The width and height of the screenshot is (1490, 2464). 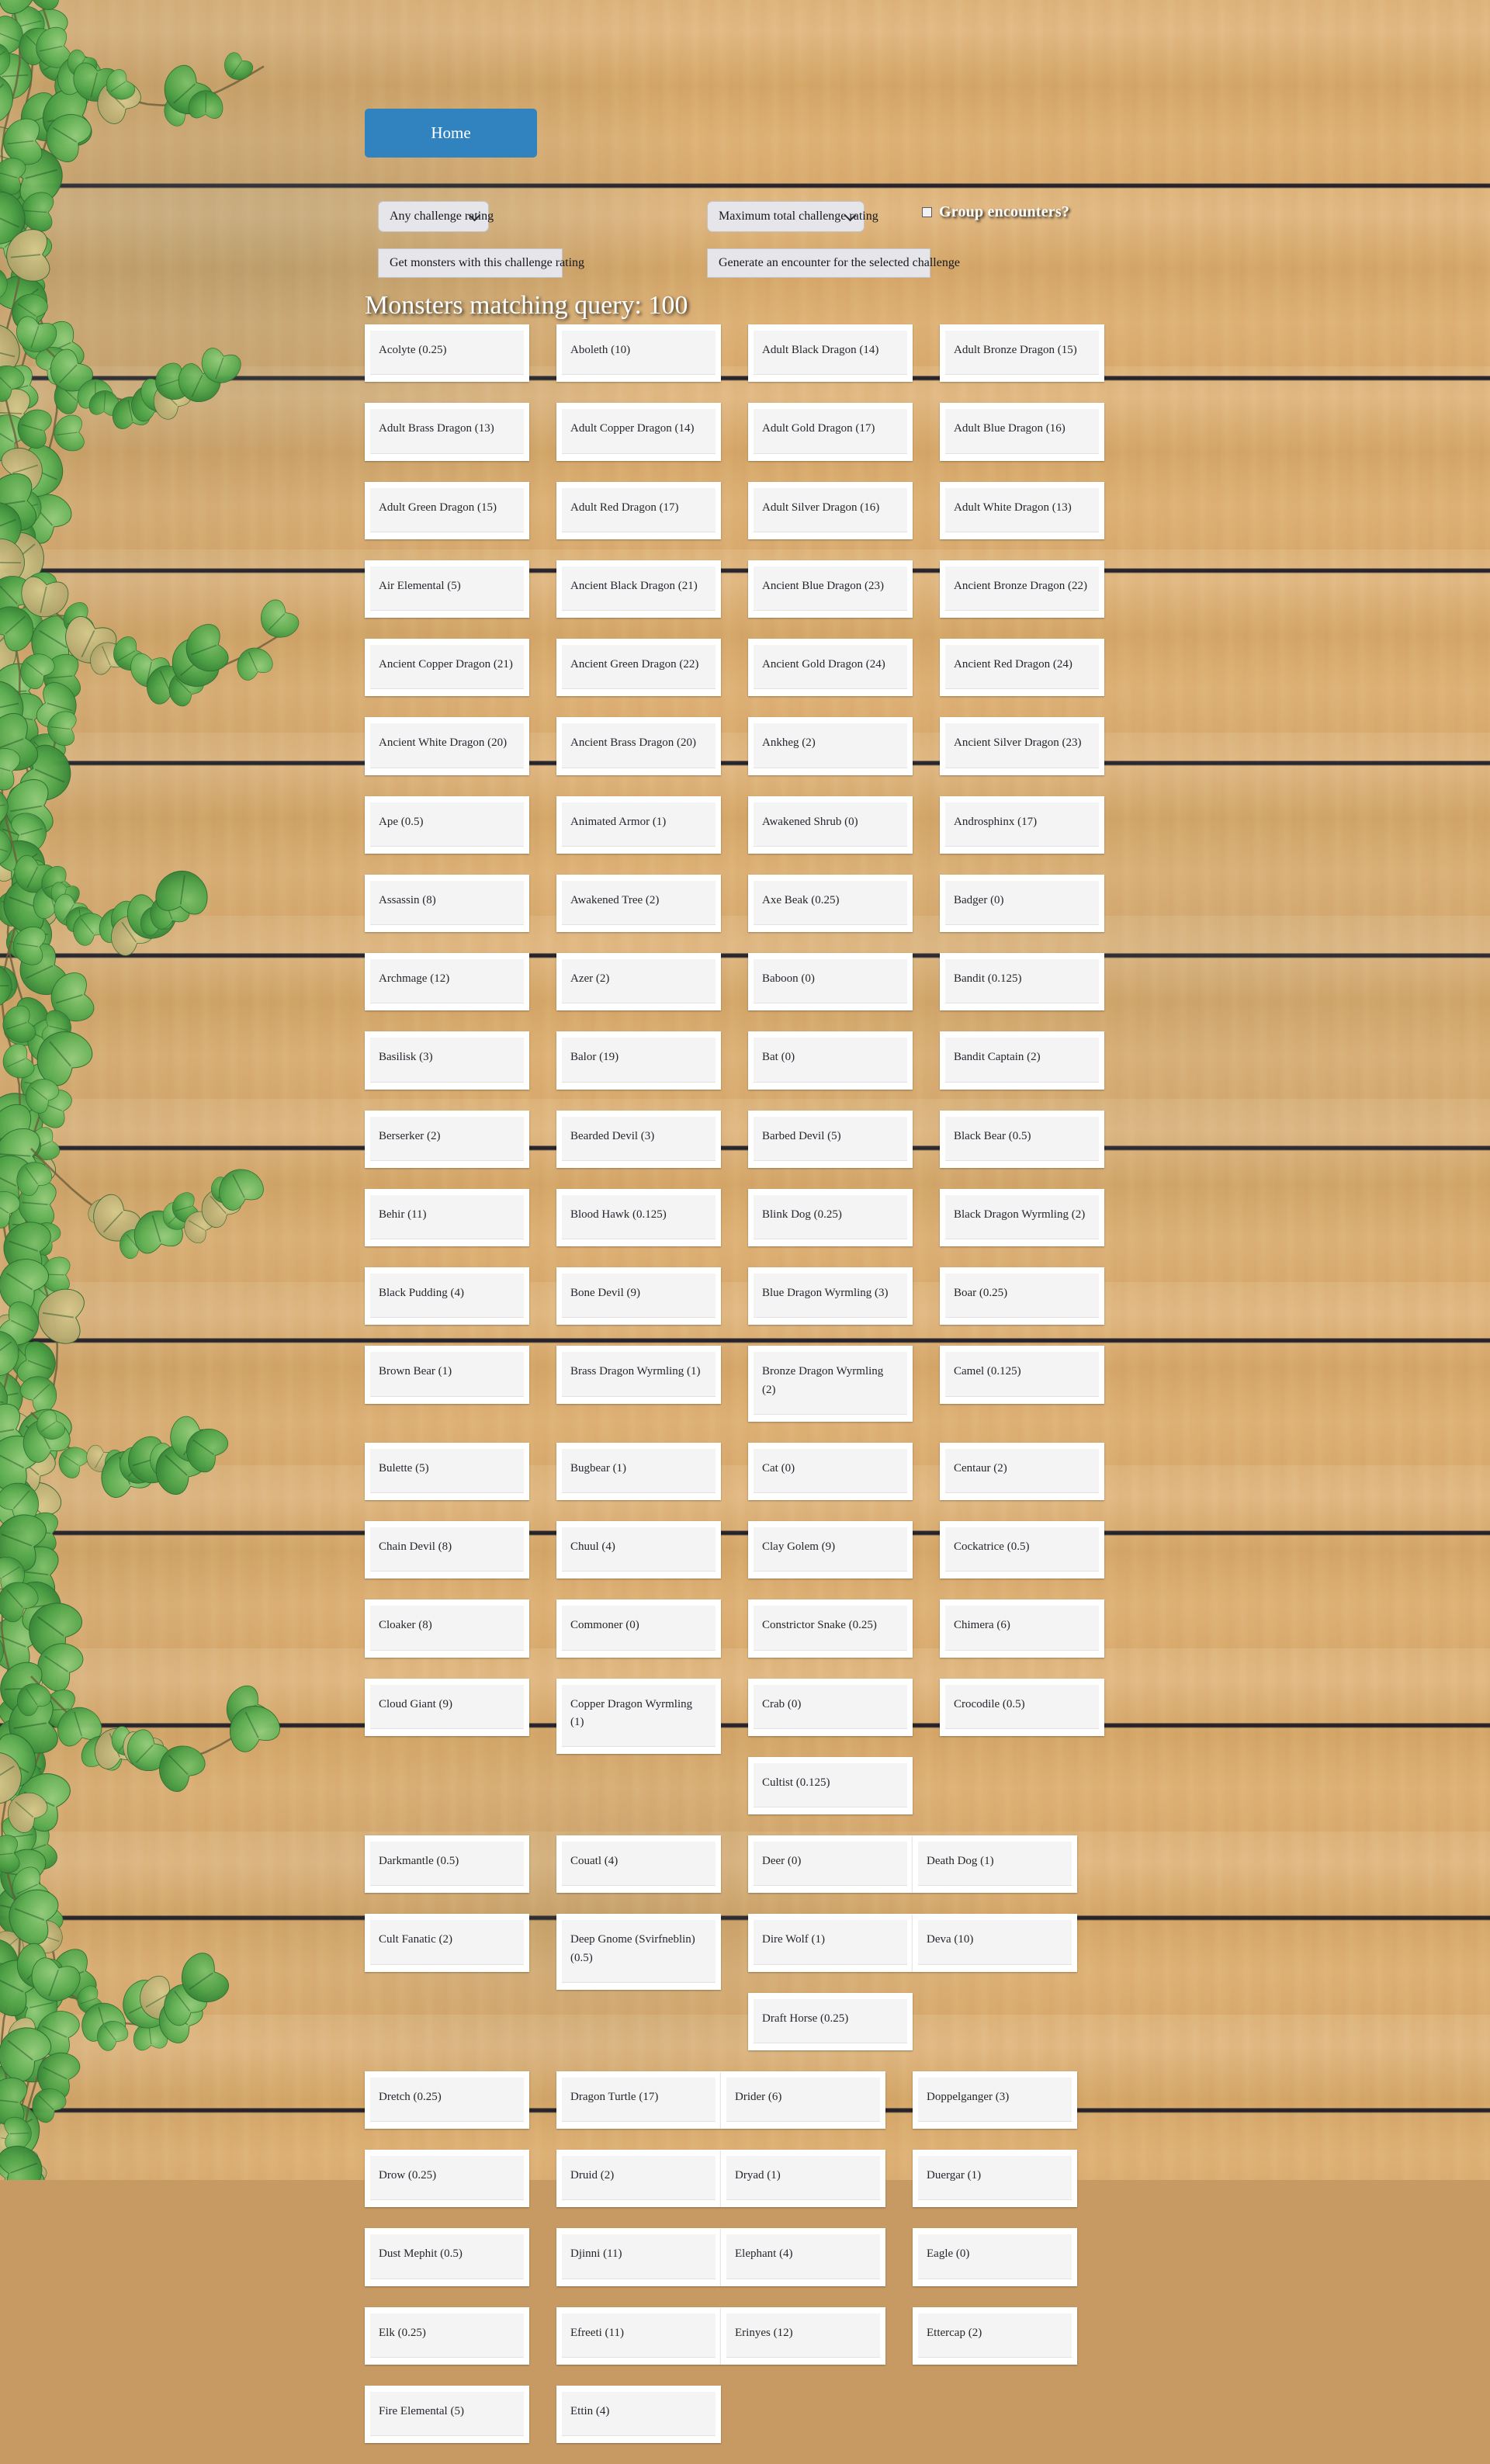 I want to click on monster-card: Druid (2), so click(x=638, y=2179).